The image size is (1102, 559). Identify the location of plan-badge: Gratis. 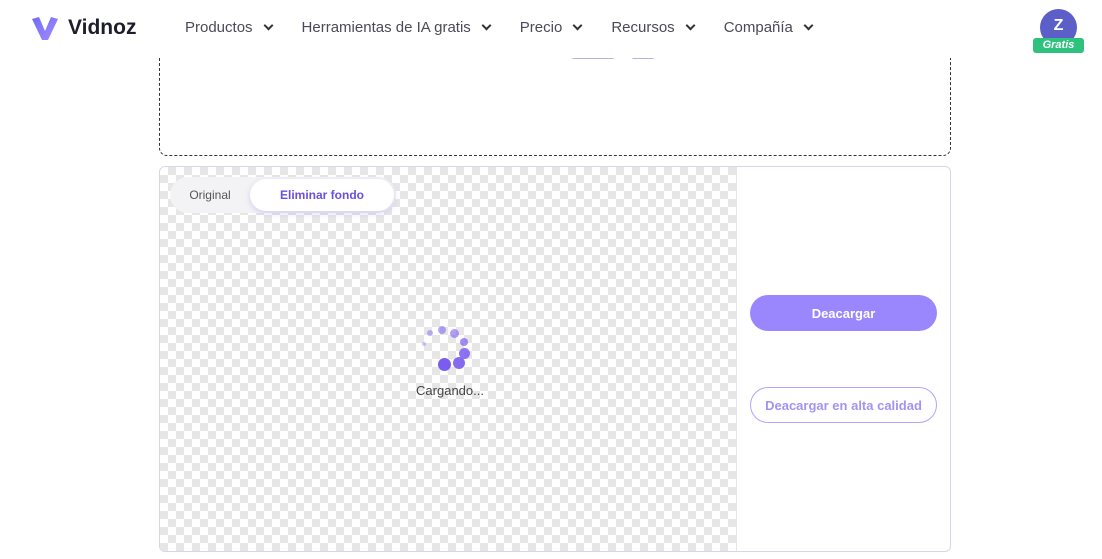
(1058, 45).